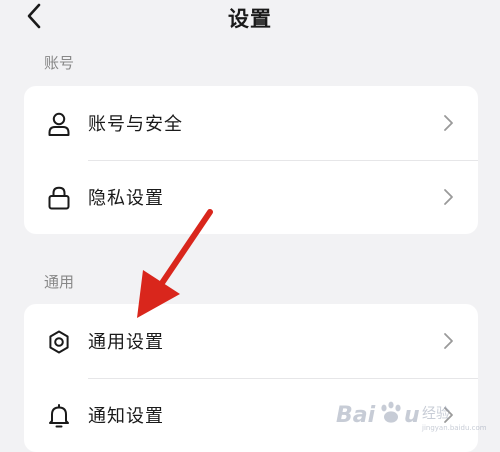  What do you see at coordinates (59, 416) in the screenshot?
I see `bell-icon` at bounding box center [59, 416].